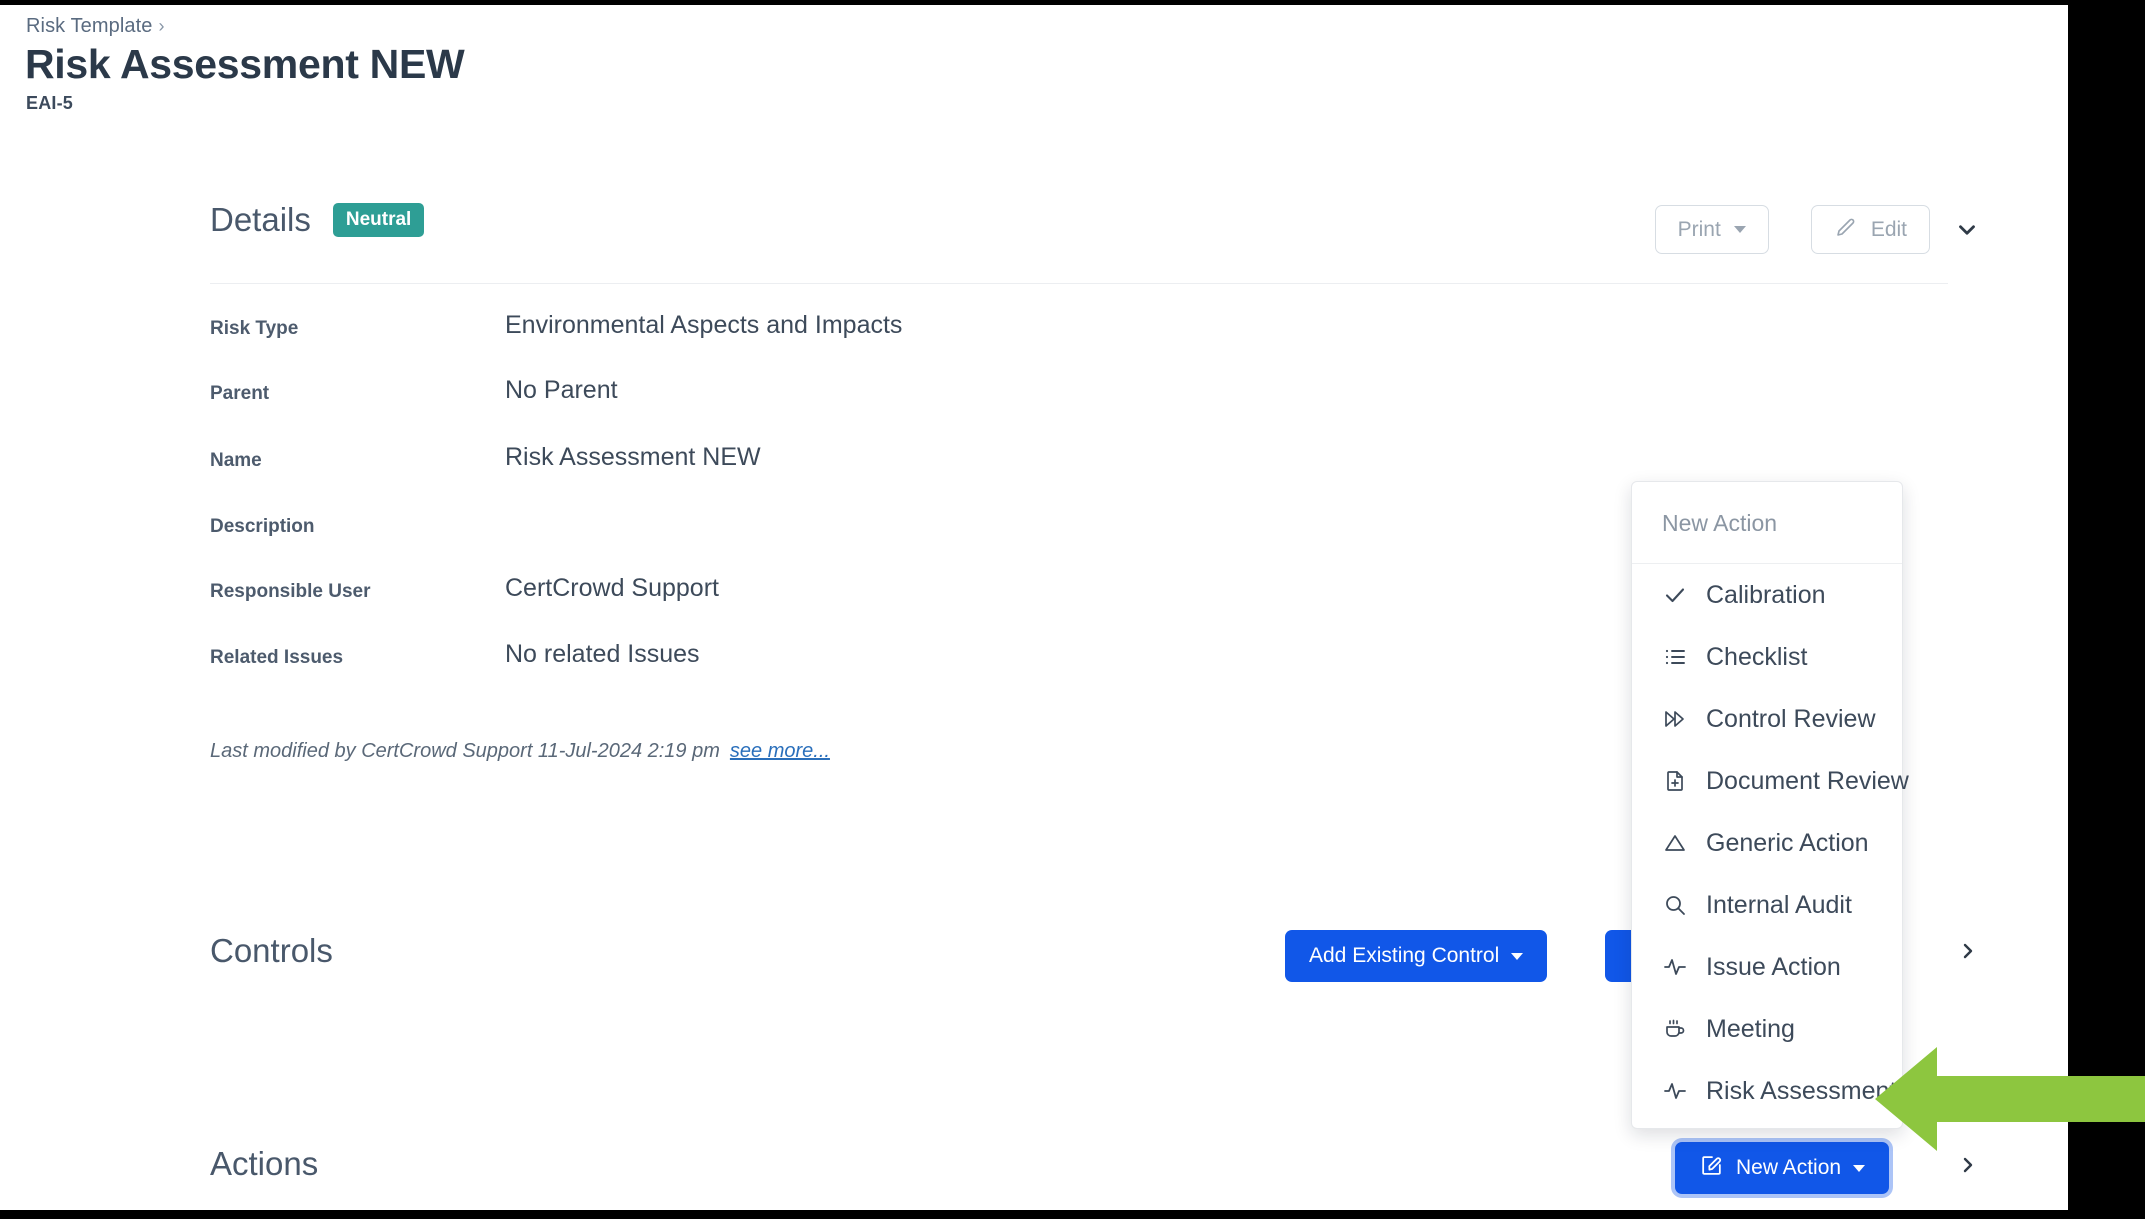 This screenshot has width=2145, height=1219. What do you see at coordinates (1699, 229) in the screenshot?
I see `print-button-label: Print` at bounding box center [1699, 229].